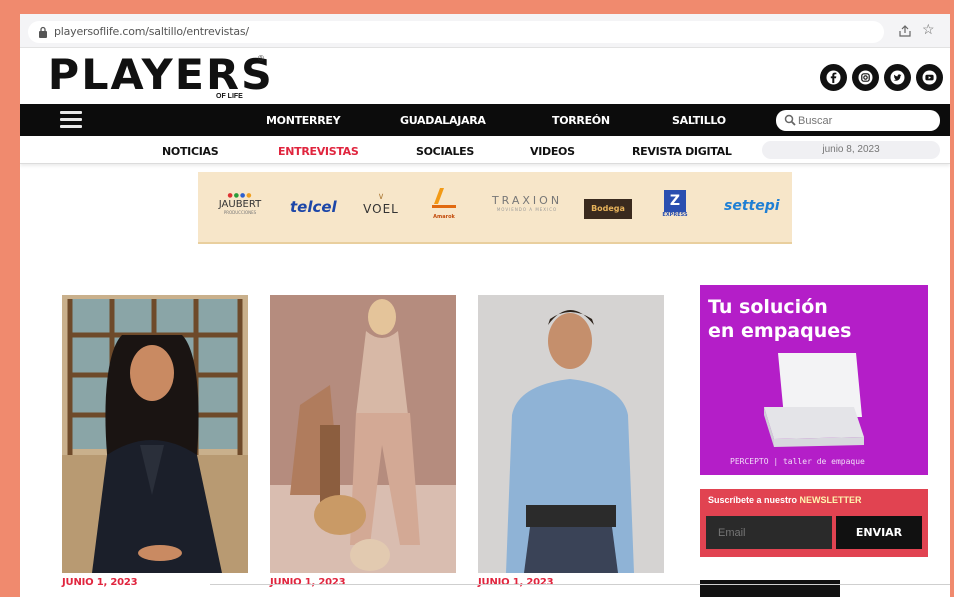 The height and width of the screenshot is (597, 954). Describe the element at coordinates (581, 120) in the screenshot. I see `nav-torreon: TORREÓN` at that location.